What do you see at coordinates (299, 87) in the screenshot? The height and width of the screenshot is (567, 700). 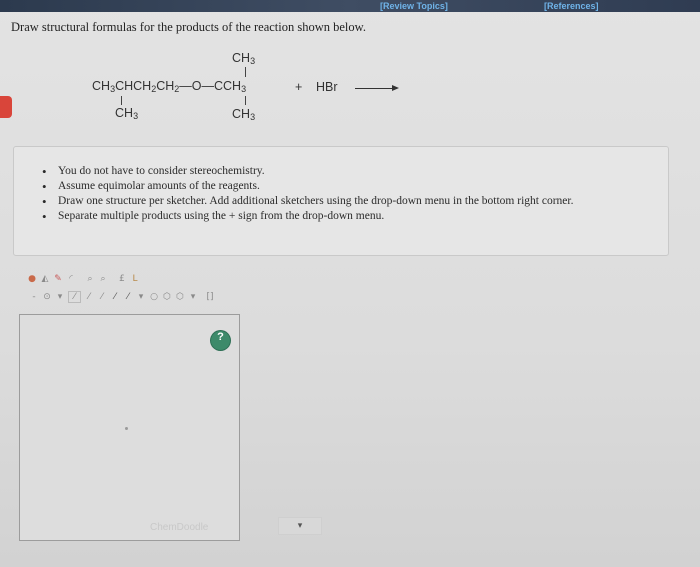 I see `plus-sign: +` at bounding box center [299, 87].